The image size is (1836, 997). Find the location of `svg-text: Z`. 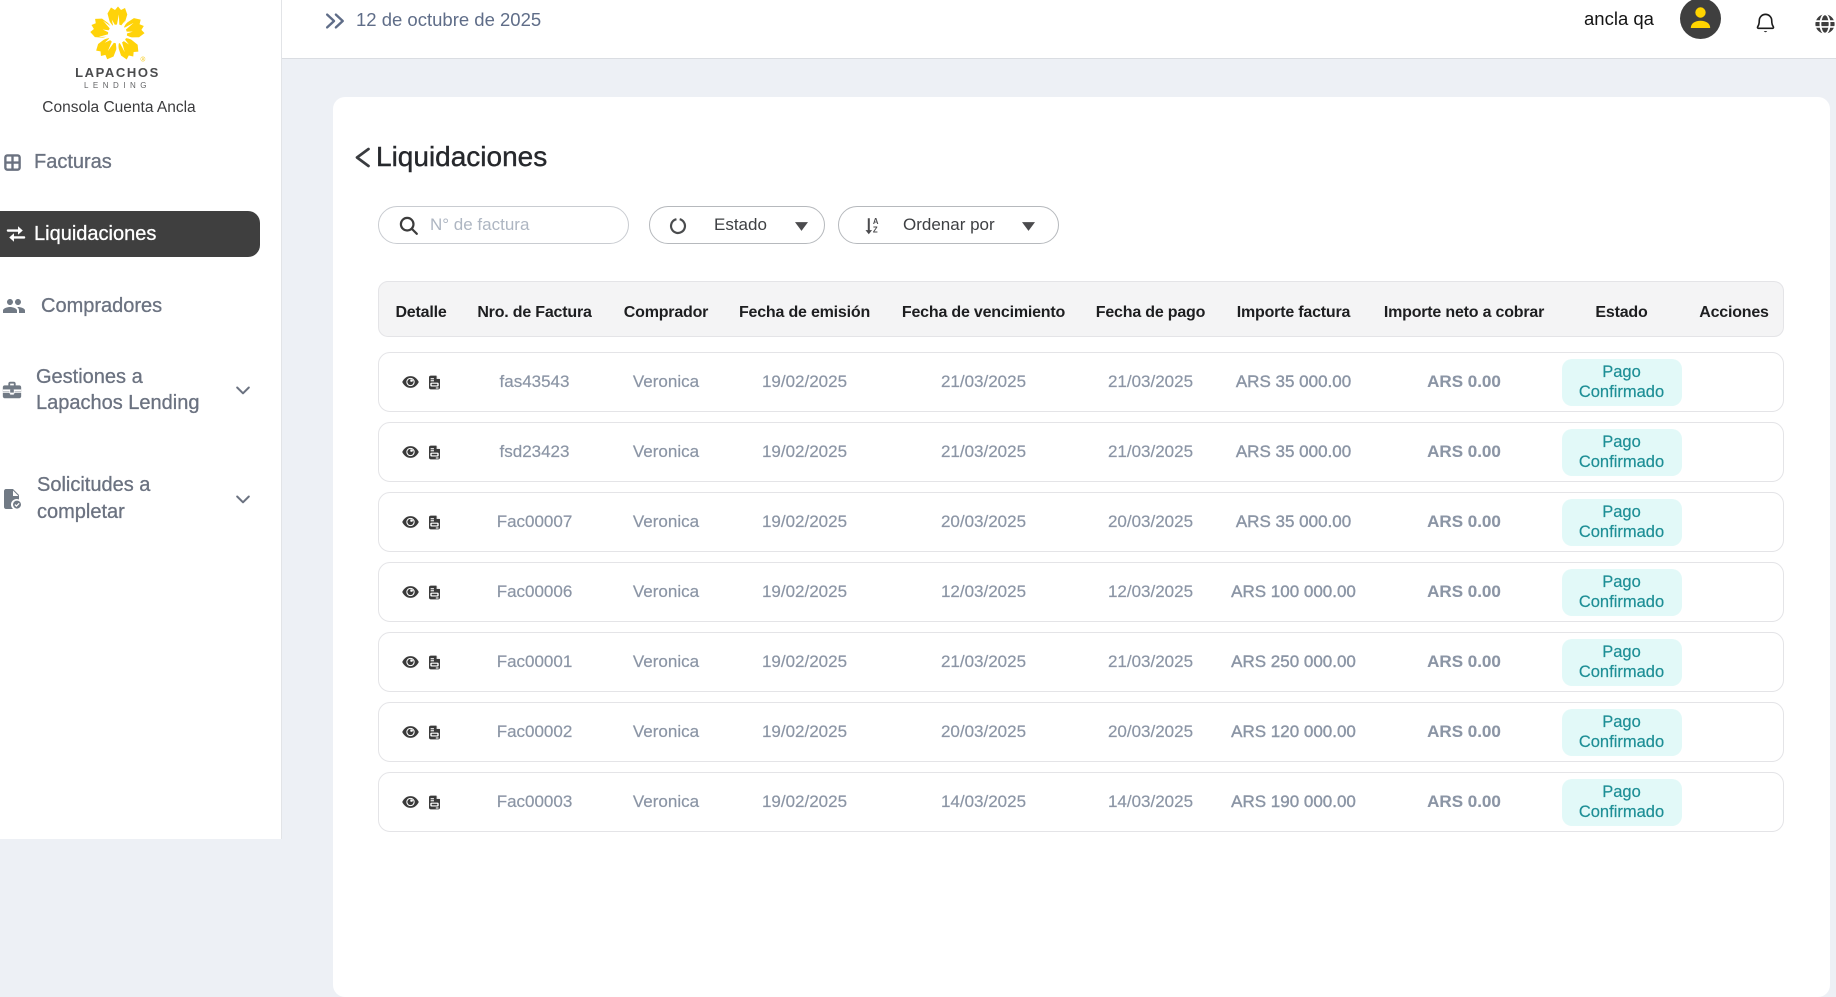

svg-text: Z is located at coordinates (875, 229).